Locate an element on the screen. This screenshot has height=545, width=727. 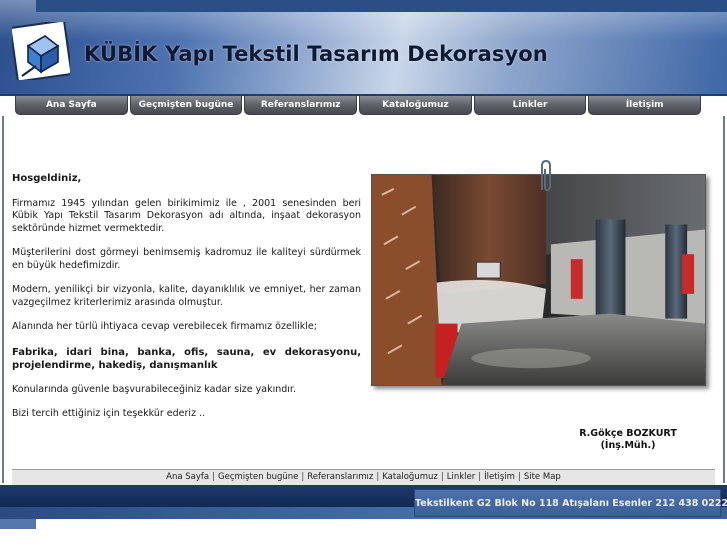
cube-logo-icon is located at coordinates (41, 51).